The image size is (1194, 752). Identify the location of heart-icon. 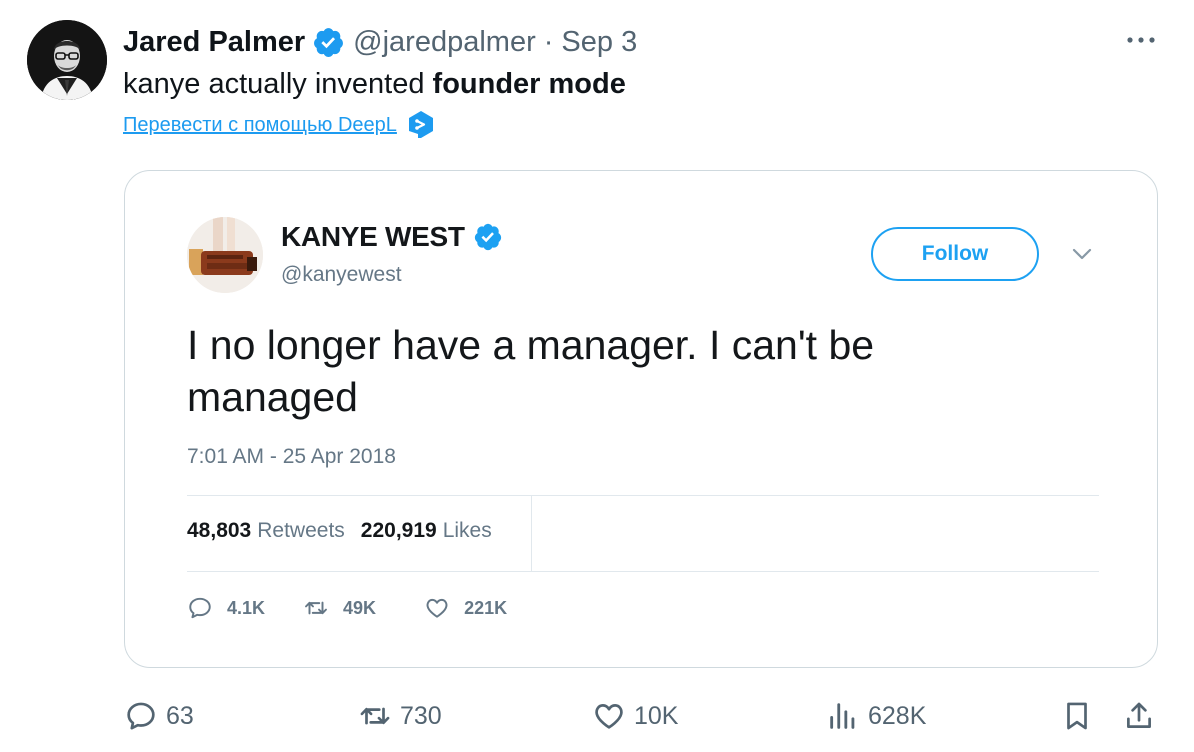
(437, 608).